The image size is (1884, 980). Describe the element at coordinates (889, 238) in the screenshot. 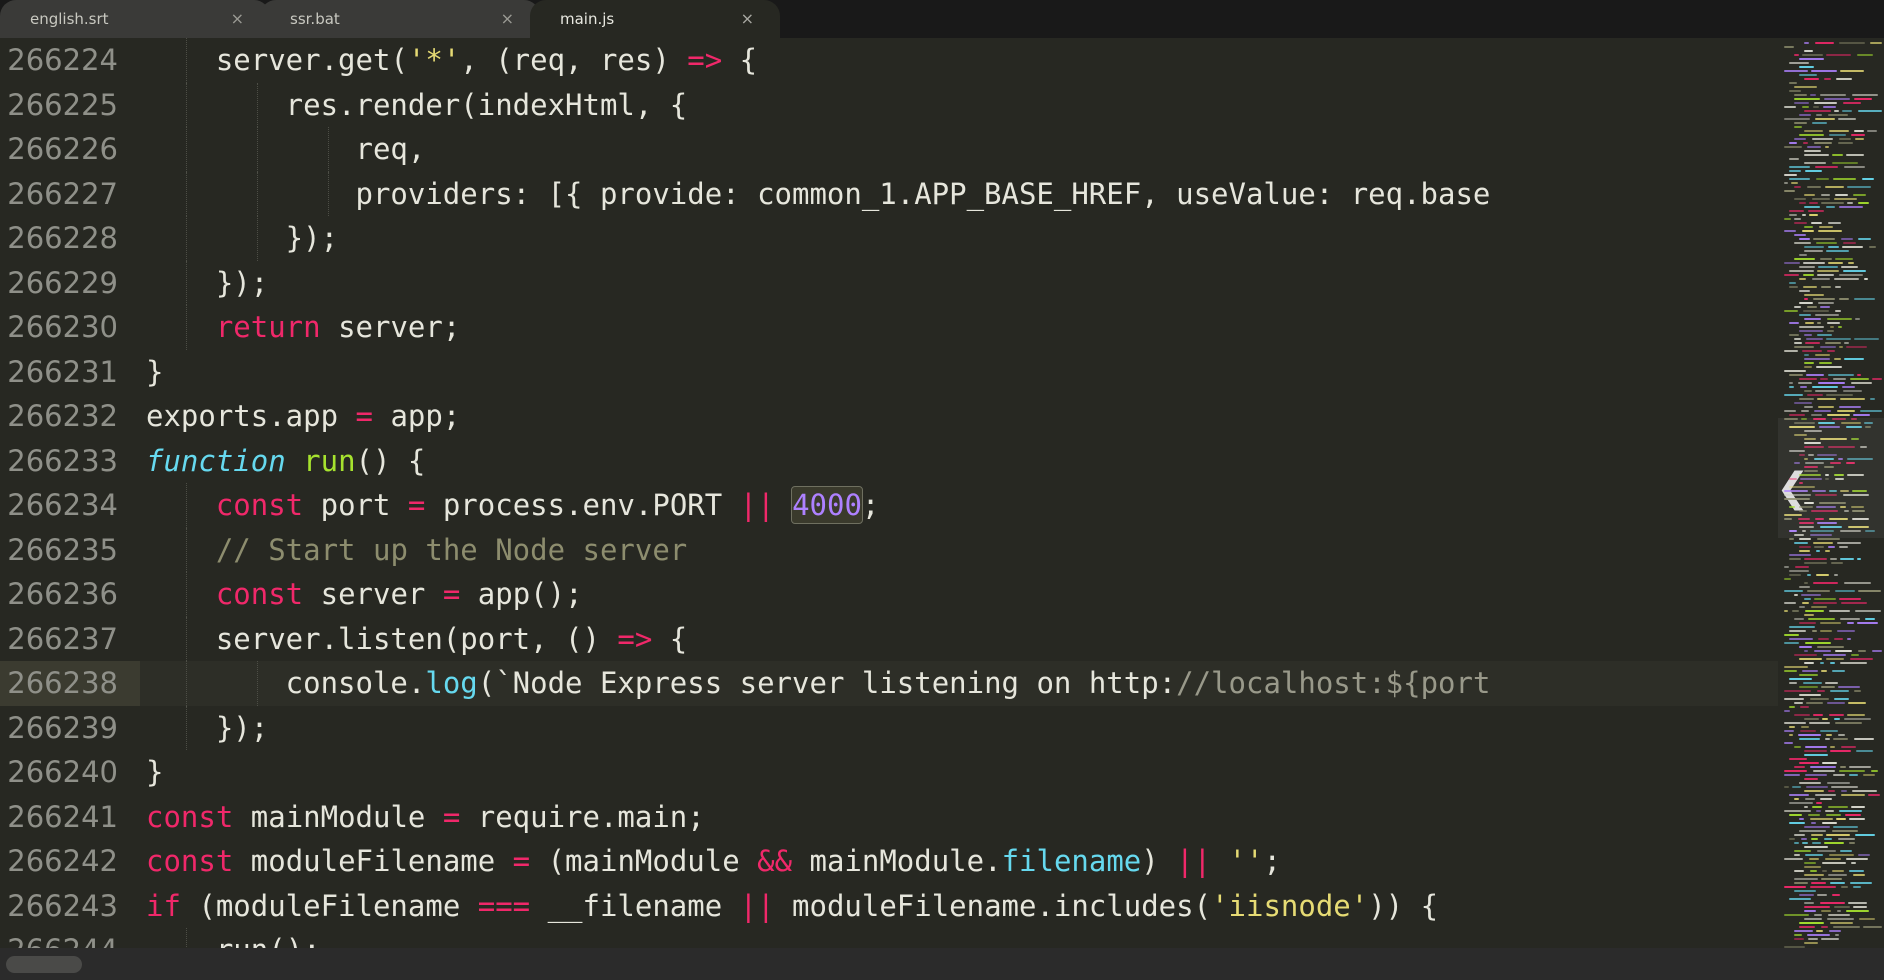

I see `code-line: 266228 });` at that location.